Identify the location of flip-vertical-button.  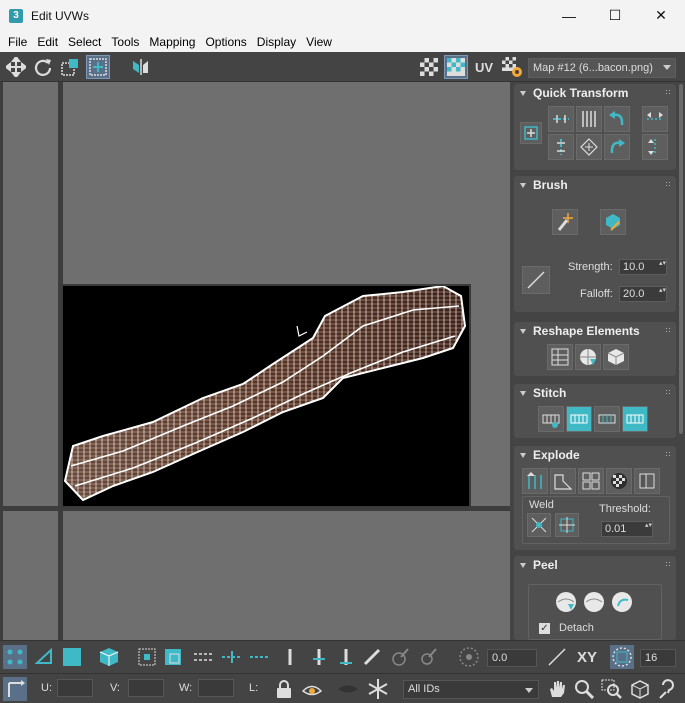
(655, 147).